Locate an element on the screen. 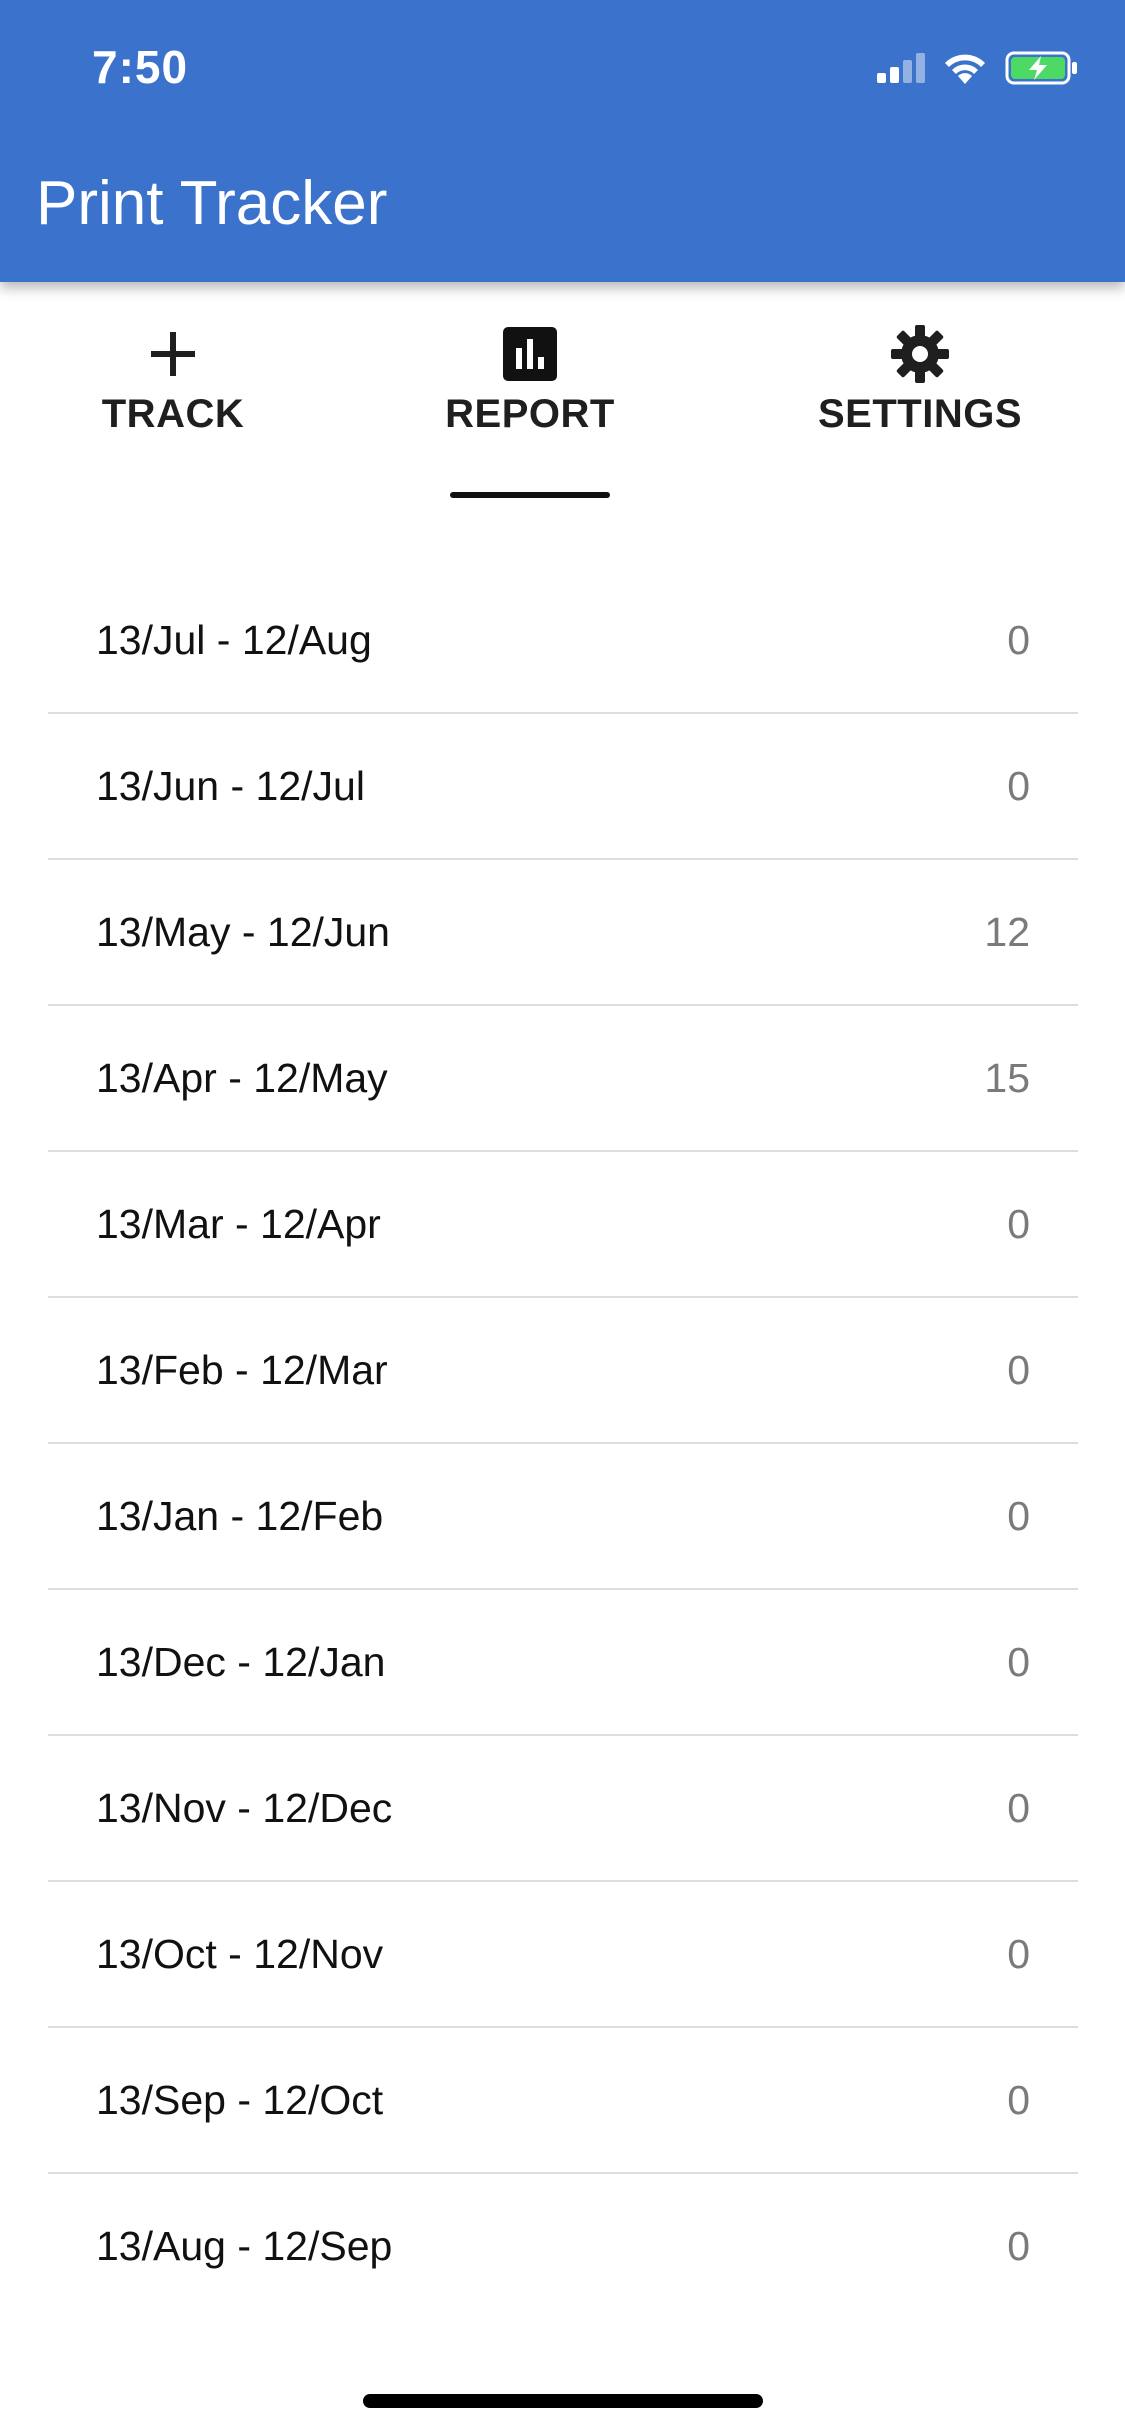  period-range: 13/Sep - 12/Oct is located at coordinates (240, 2099).